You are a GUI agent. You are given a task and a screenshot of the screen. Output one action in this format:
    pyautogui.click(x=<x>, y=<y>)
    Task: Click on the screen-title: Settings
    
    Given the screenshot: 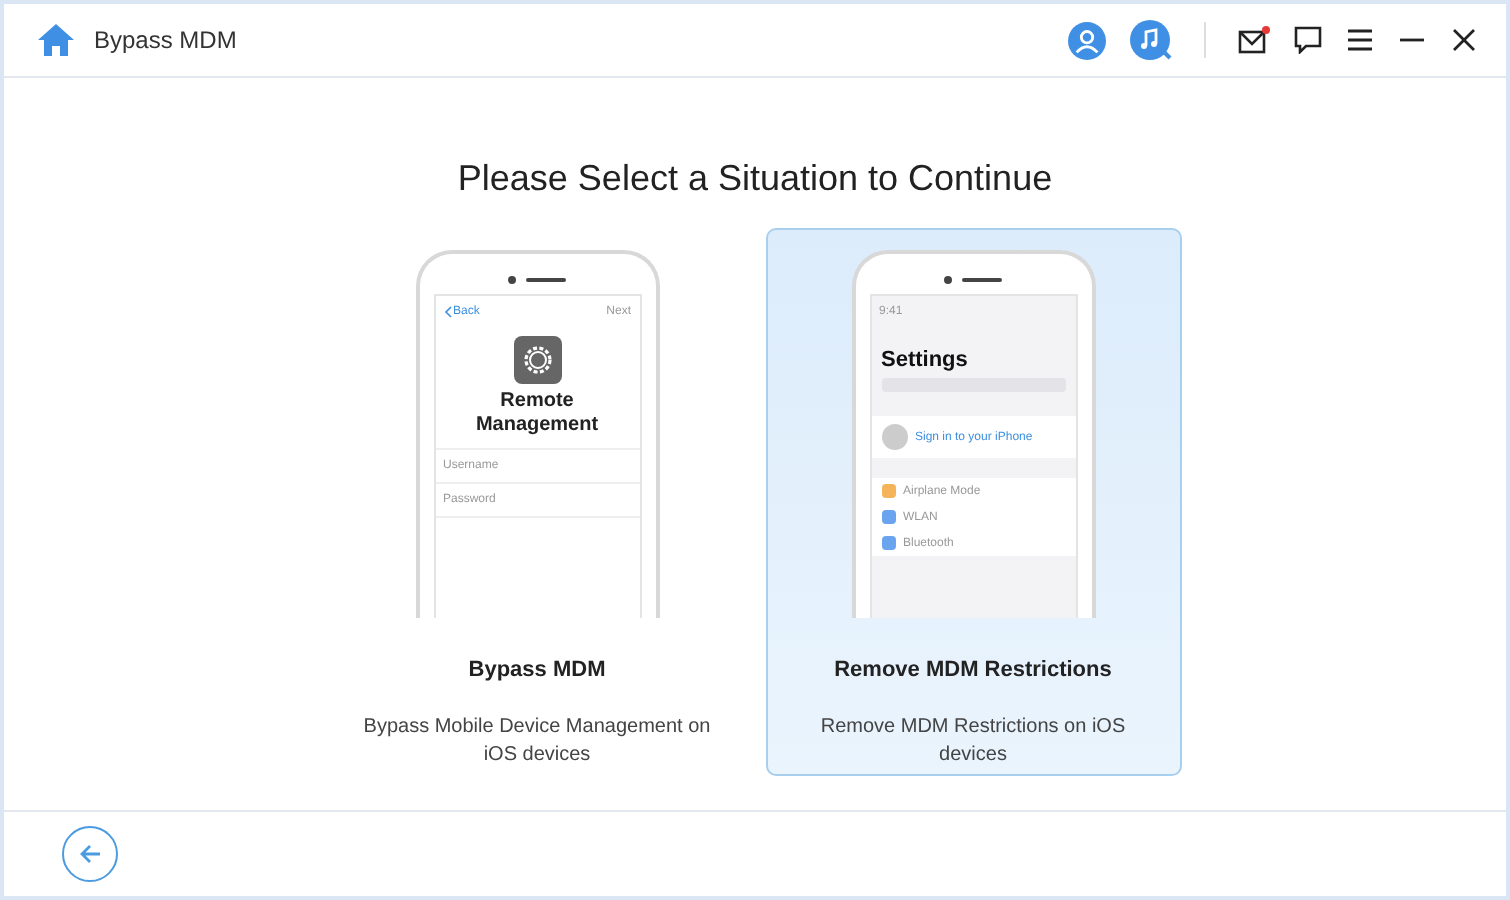 What is the action you would take?
    pyautogui.click(x=924, y=361)
    